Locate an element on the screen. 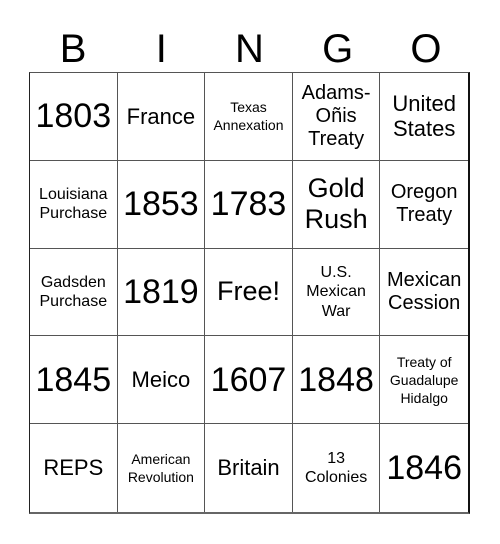 The image size is (500, 544). bingo-cell-r2-c3: 1783 is located at coordinates (249, 204).